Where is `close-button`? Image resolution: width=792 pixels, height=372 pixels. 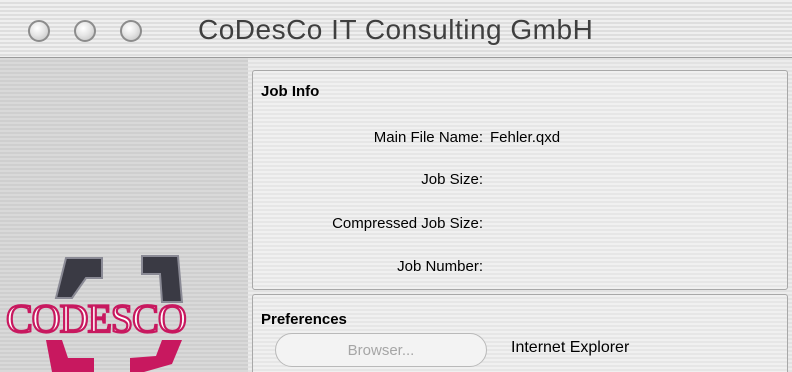
close-button is located at coordinates (39, 31).